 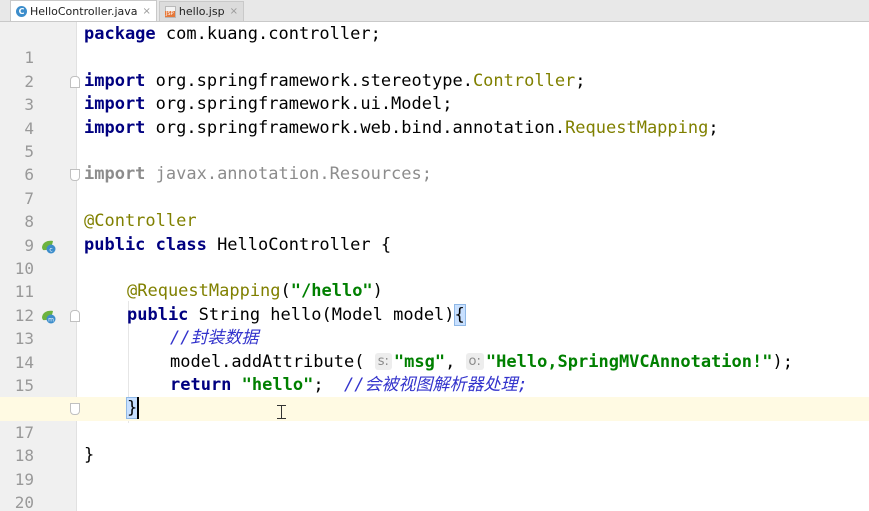 What do you see at coordinates (237, 245) in the screenshot?
I see `code-text: public class HelloController {` at bounding box center [237, 245].